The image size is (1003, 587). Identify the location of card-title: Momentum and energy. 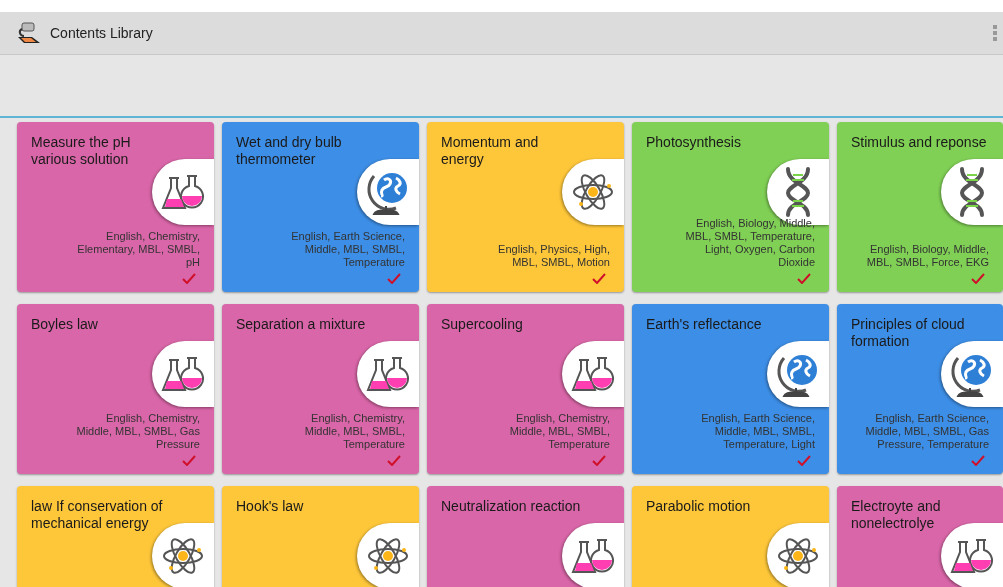
(490, 151).